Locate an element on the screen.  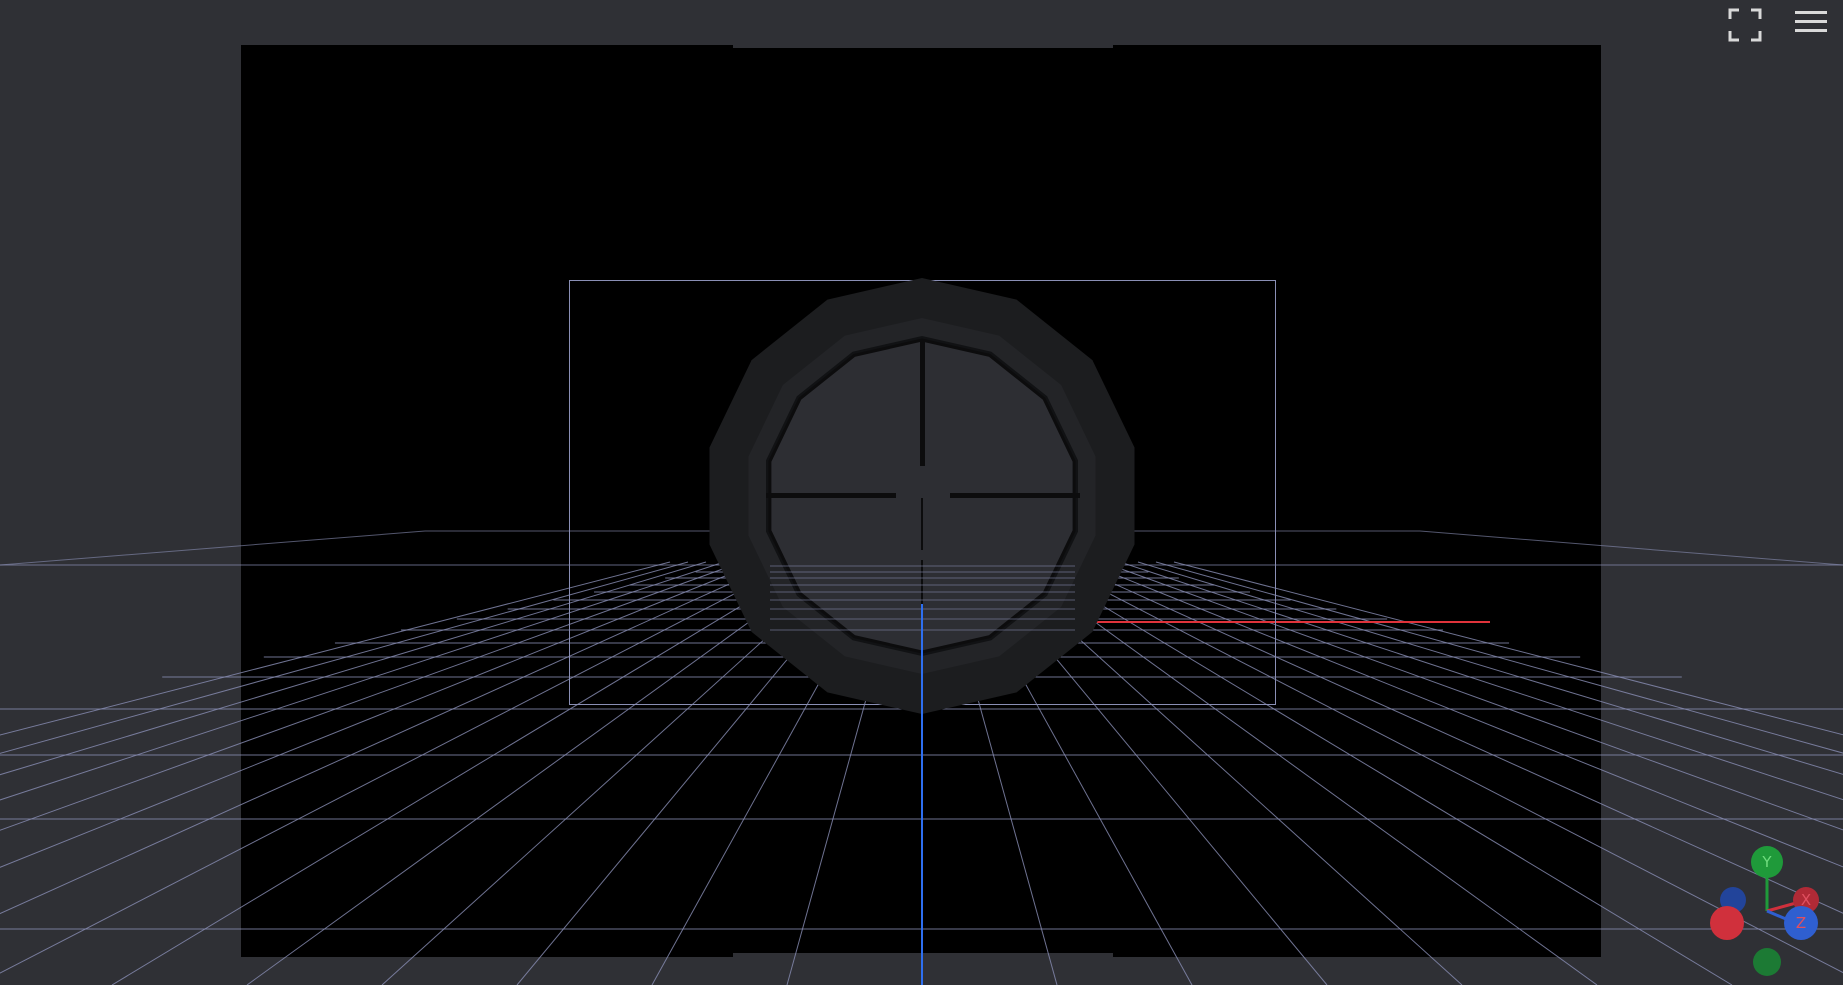
gizmo-y-ball: Y is located at coordinates (1767, 862).